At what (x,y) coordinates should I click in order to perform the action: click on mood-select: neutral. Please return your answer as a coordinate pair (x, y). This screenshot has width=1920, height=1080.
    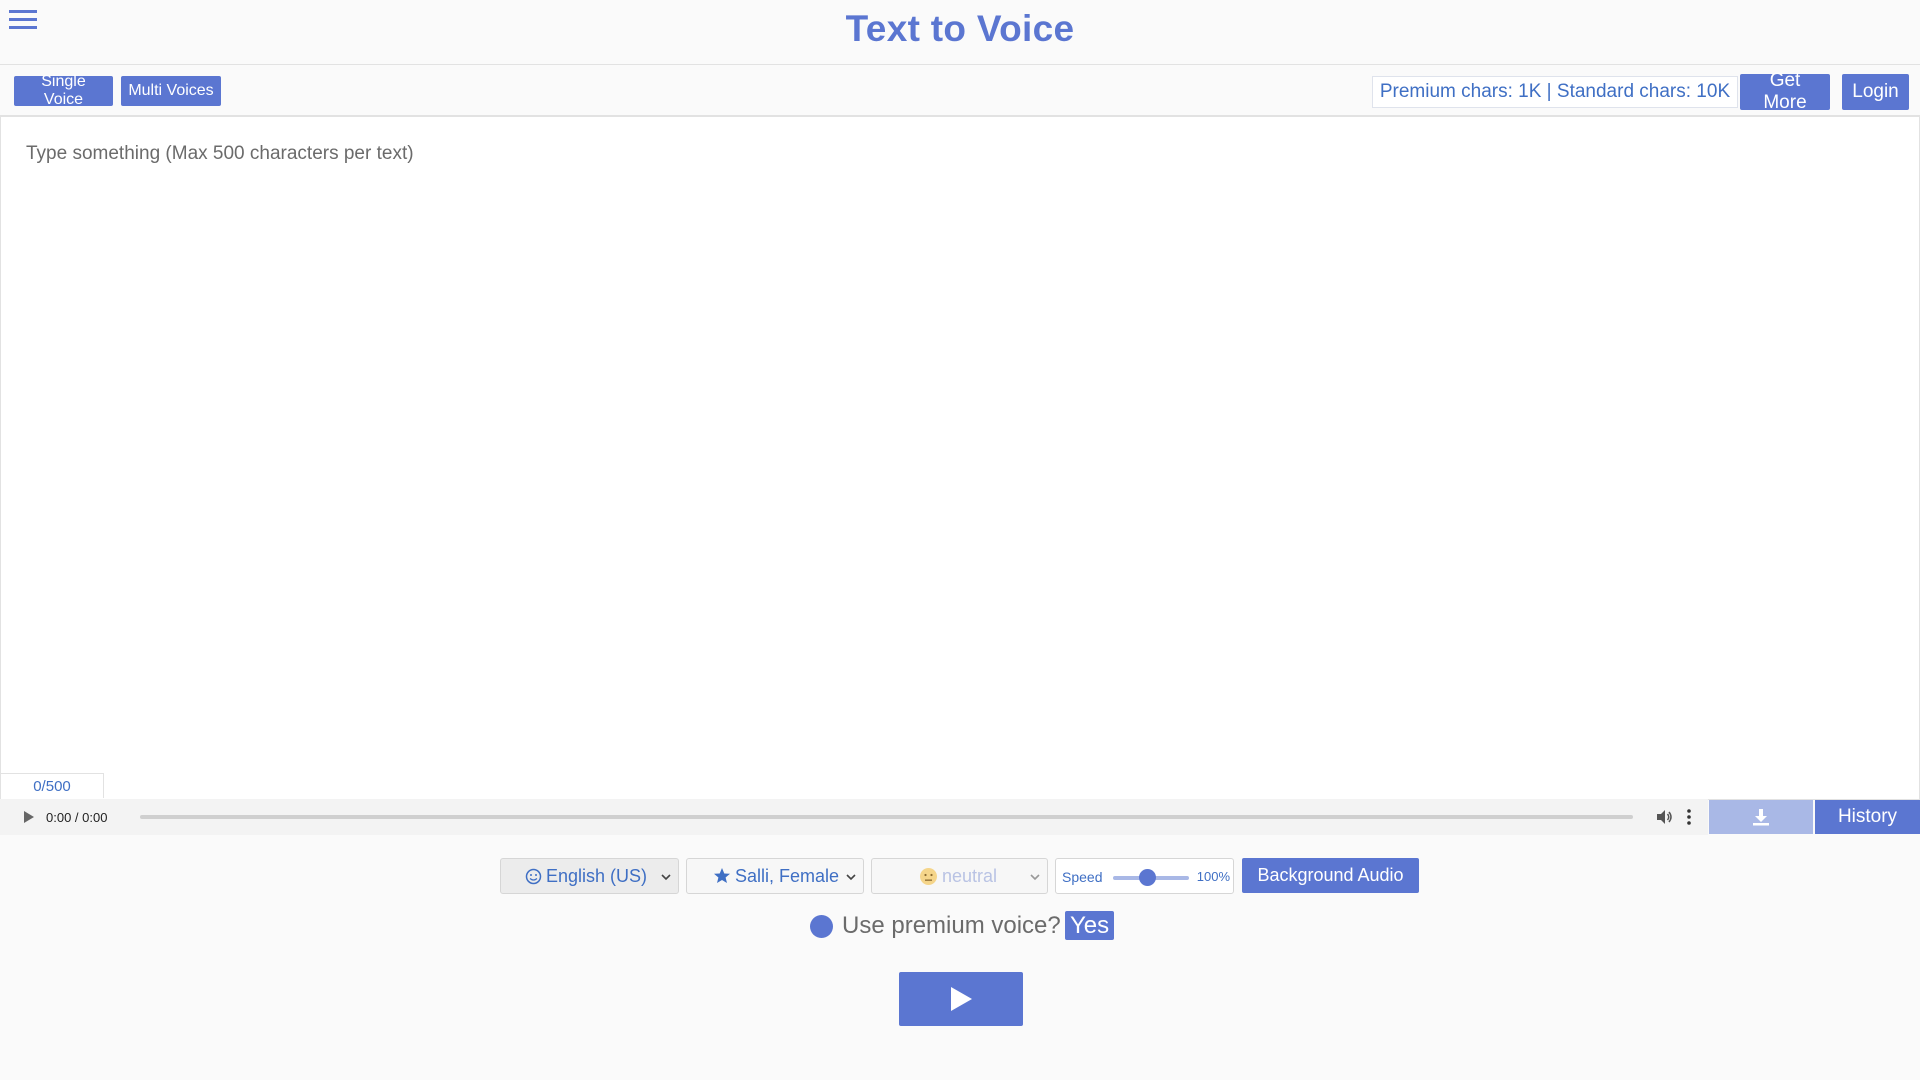
    Looking at the image, I should click on (959, 876).